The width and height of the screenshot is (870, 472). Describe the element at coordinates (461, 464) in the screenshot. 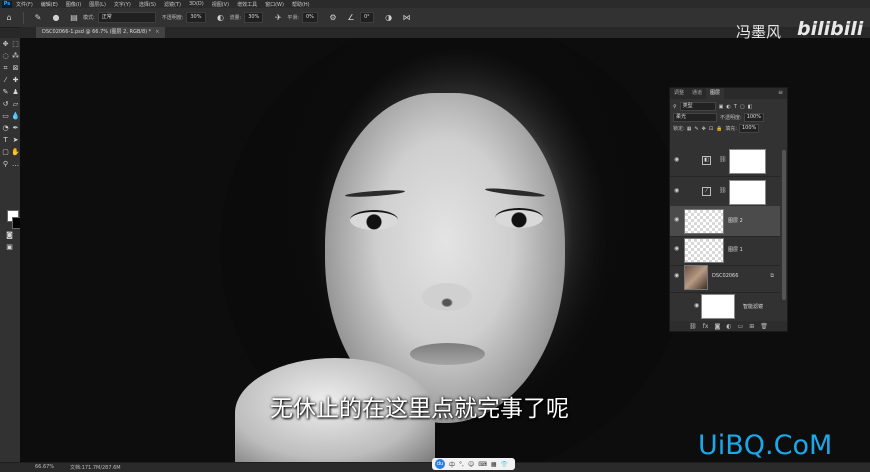

I see `ime-punct: °,` at that location.